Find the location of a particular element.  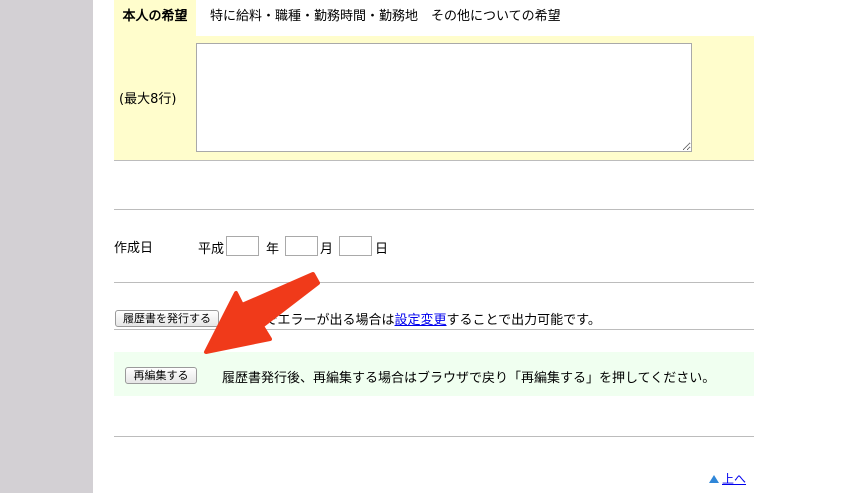

issue-resume-button: 履歴書を発行する is located at coordinates (167, 318).